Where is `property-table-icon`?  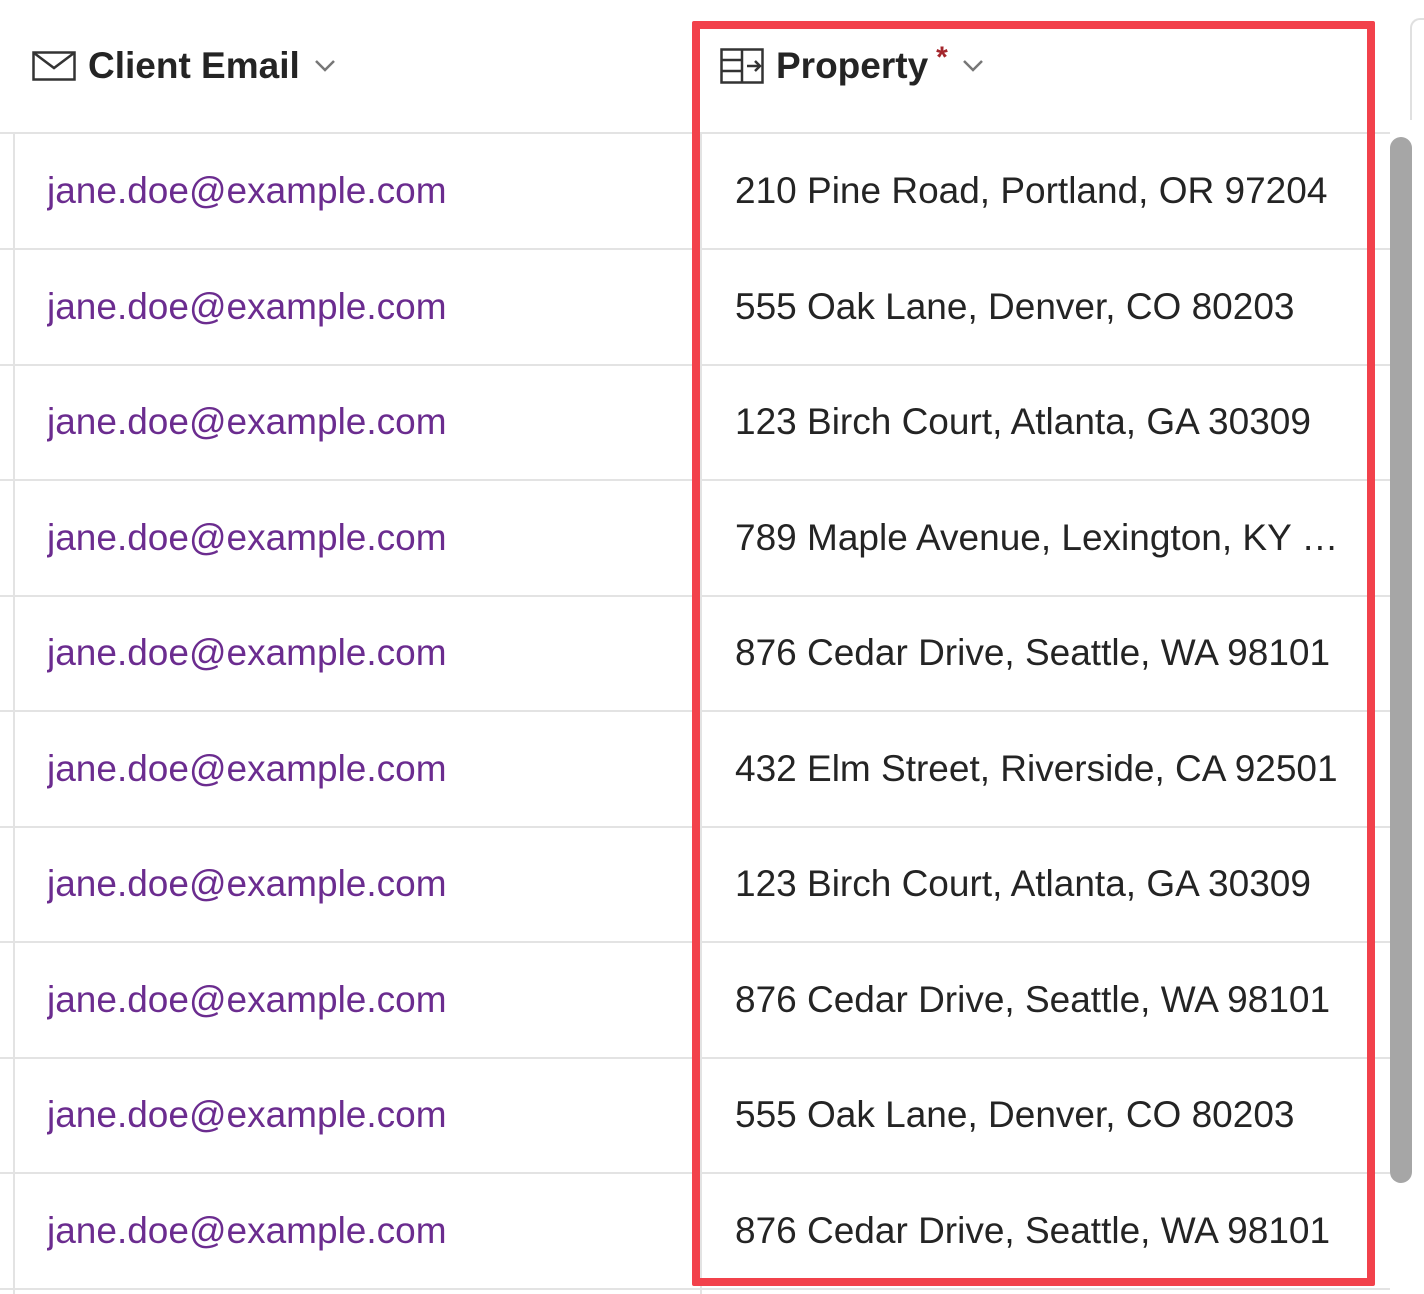
property-table-icon is located at coordinates (742, 66).